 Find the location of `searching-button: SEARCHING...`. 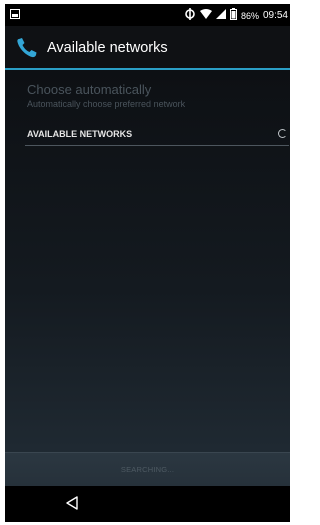

searching-button: SEARCHING... is located at coordinates (147, 469).